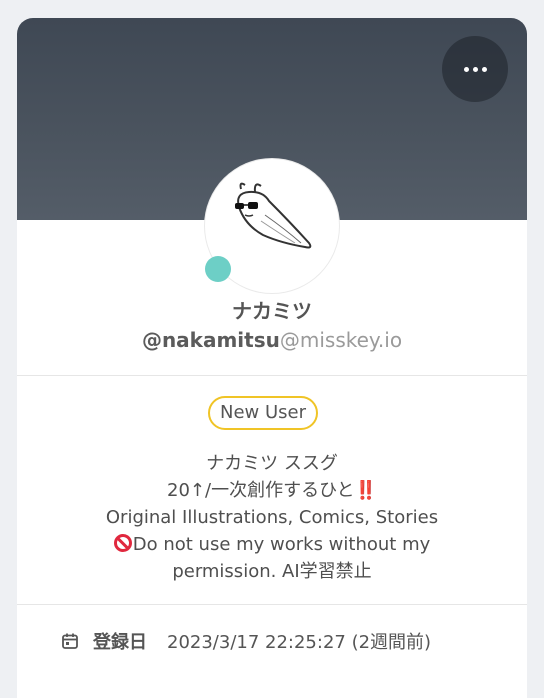 Image resolution: width=544 pixels, height=698 pixels. I want to click on account-handle: @nakamitsu@misskey.io, so click(272, 340).